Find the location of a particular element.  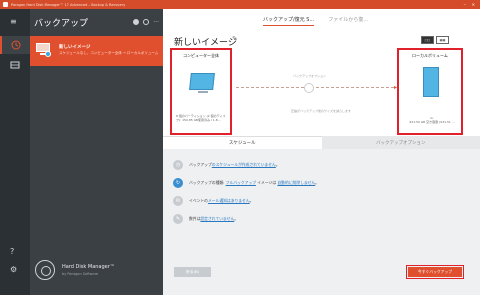

option-backup-type: ↻ バックアップの種類: フルバックアップ イメージは 自動的に削除しません。 is located at coordinates (246, 183).